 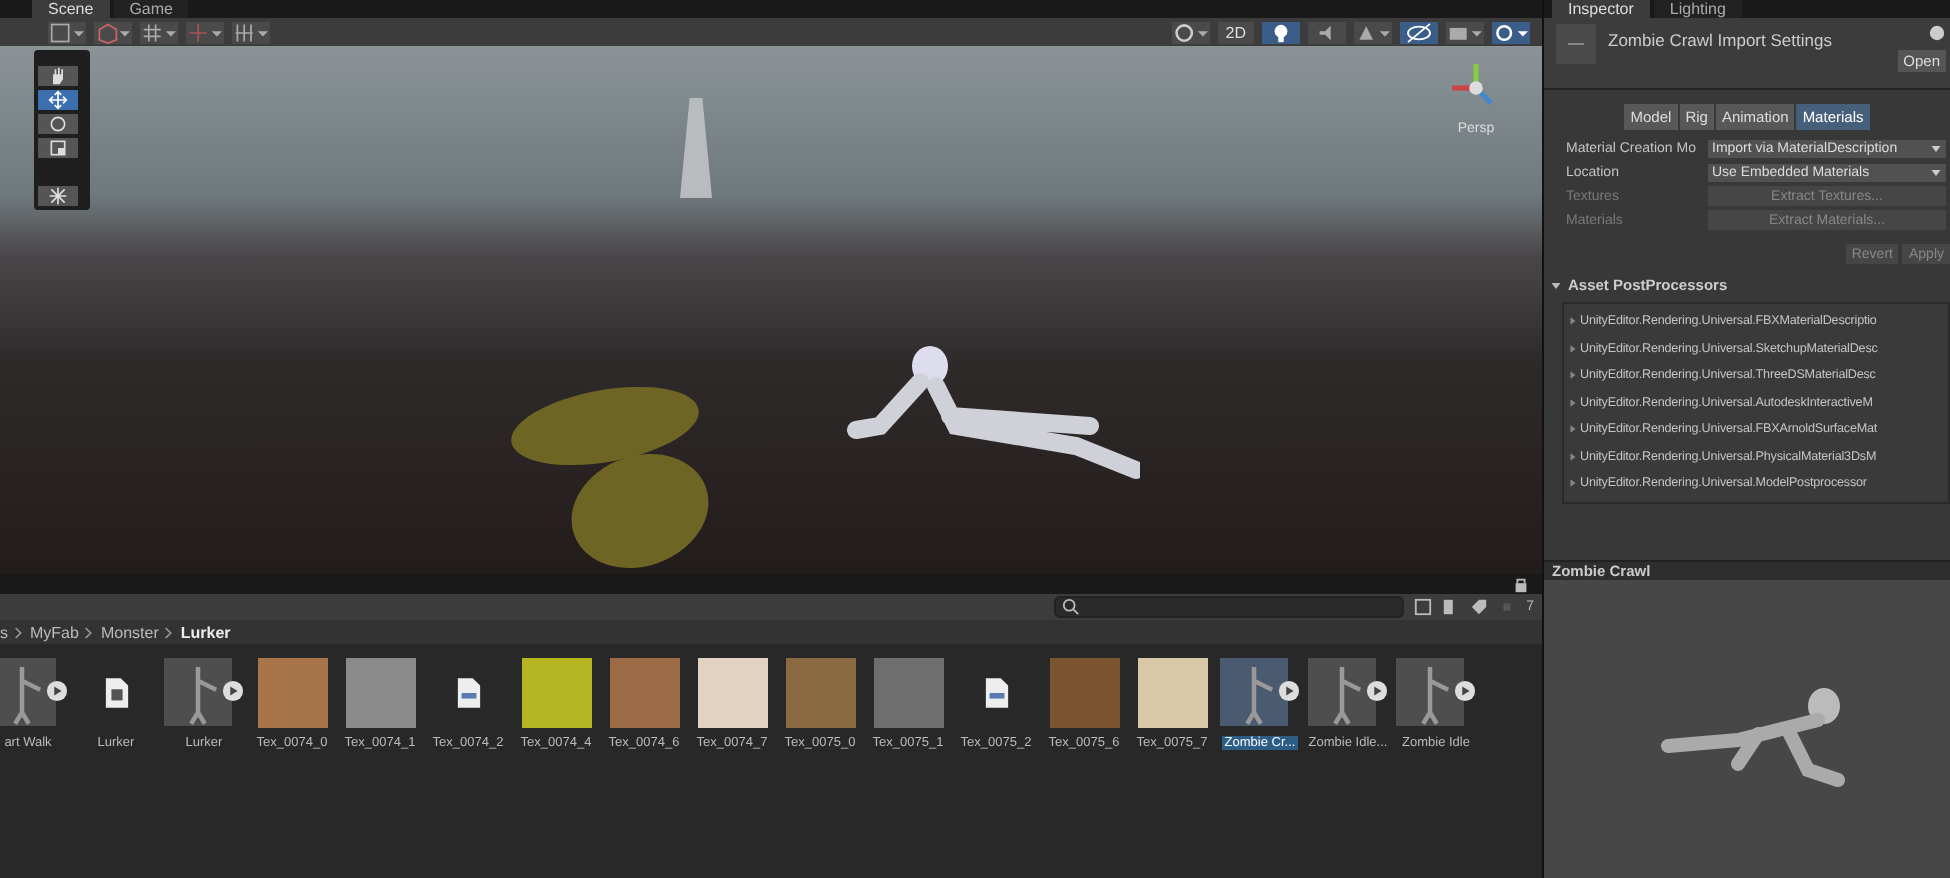 I want to click on 2d-toggle-button: 2D, so click(x=1235, y=32).